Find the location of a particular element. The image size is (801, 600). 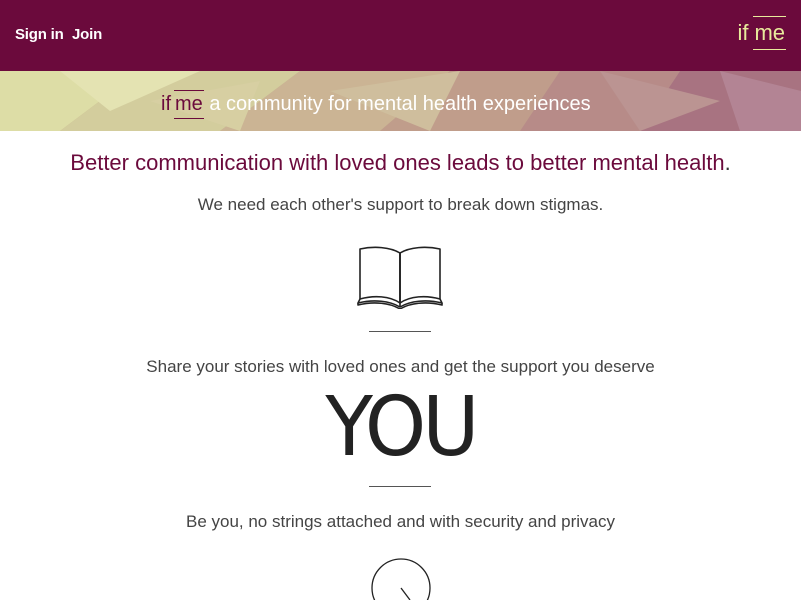

clock-icon is located at coordinates (401, 579).